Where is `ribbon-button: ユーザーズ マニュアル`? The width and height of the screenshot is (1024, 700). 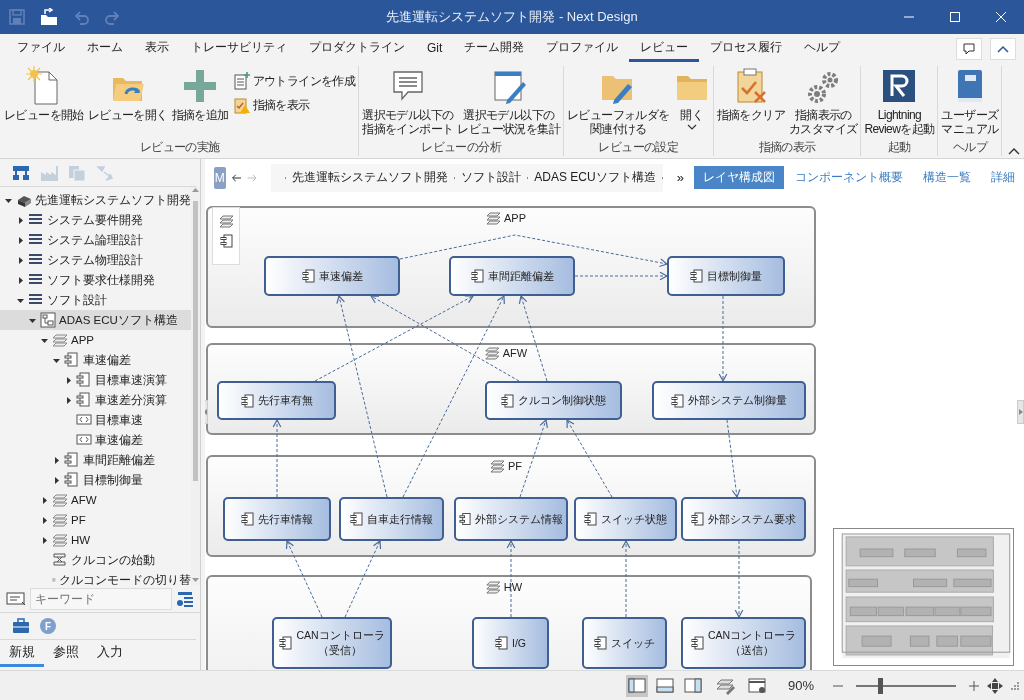 ribbon-button: ユーザーズ マニュアル is located at coordinates (970, 101).